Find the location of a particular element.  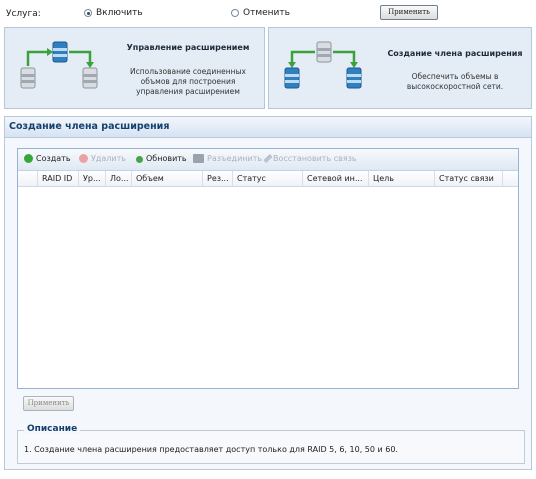

restore-connection-button: Восстановить связь is located at coordinates (310, 158).